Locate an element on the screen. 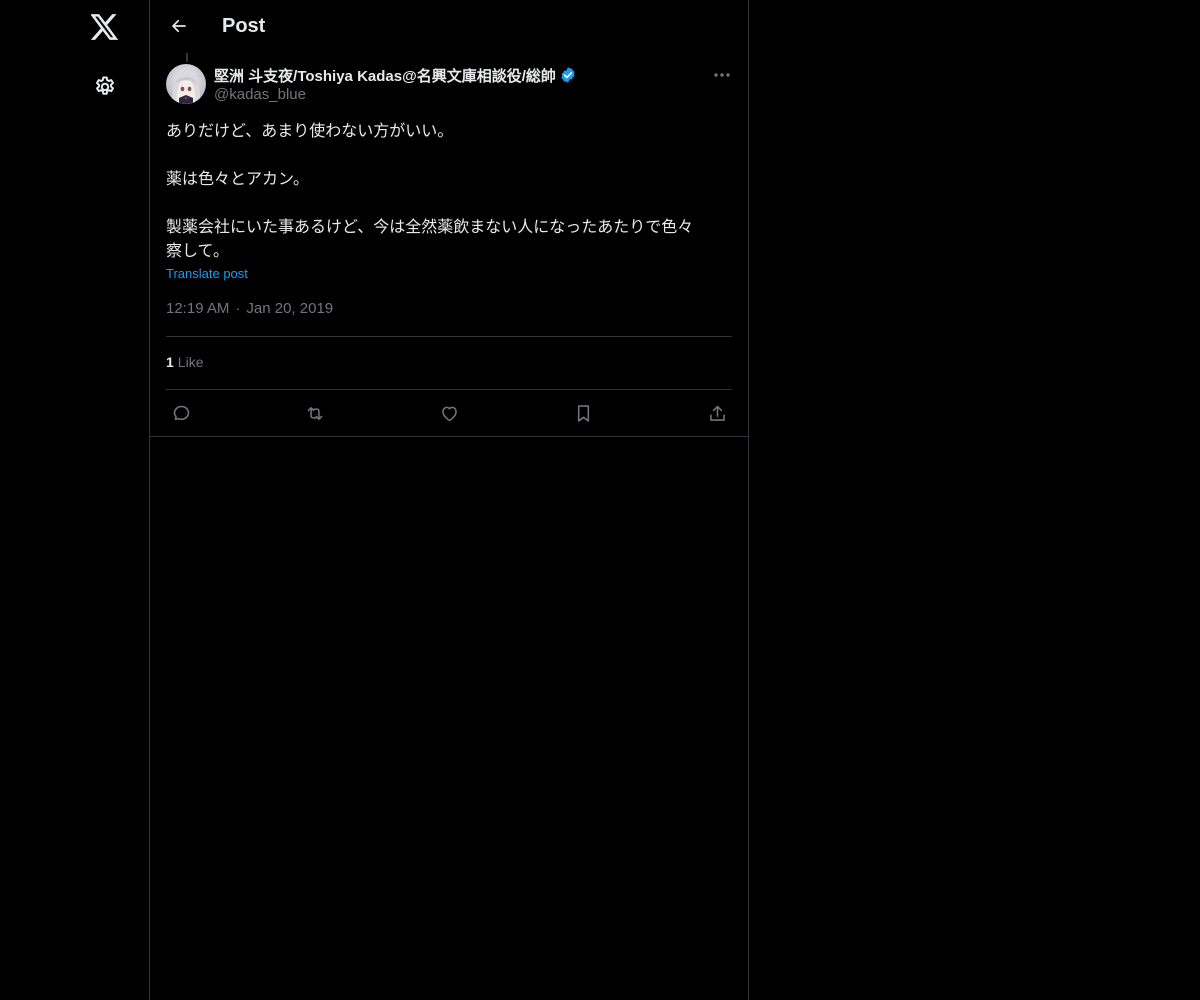  verified-badge-icon is located at coordinates (568, 75).